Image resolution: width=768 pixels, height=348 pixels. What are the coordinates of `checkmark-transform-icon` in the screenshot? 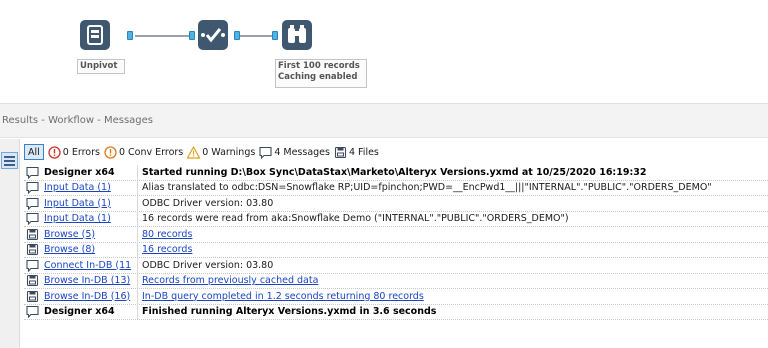 It's located at (213, 35).